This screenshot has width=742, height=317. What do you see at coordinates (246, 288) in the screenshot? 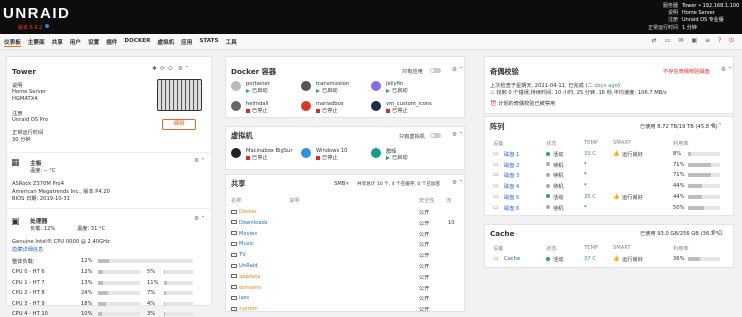
I see `share-row: domains` at bounding box center [246, 288].